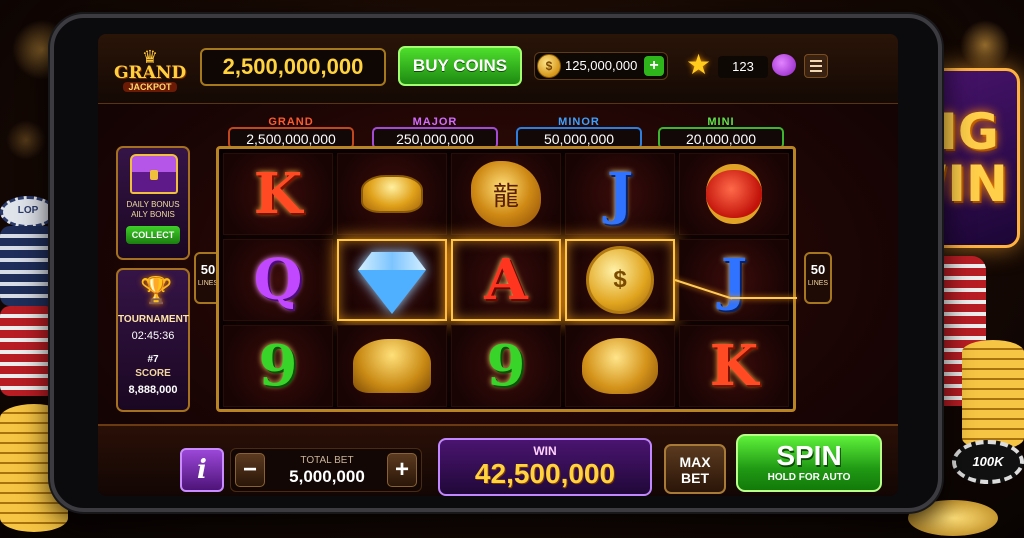 The image size is (1024, 538). I want to click on star-icon: ★, so click(699, 64).